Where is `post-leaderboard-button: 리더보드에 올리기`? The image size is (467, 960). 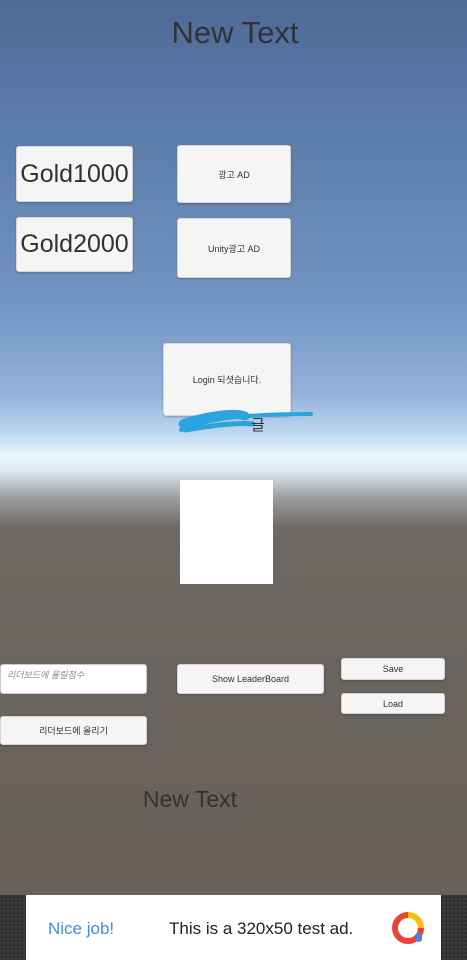
post-leaderboard-button: 리더보드에 올리기 is located at coordinates (73, 730).